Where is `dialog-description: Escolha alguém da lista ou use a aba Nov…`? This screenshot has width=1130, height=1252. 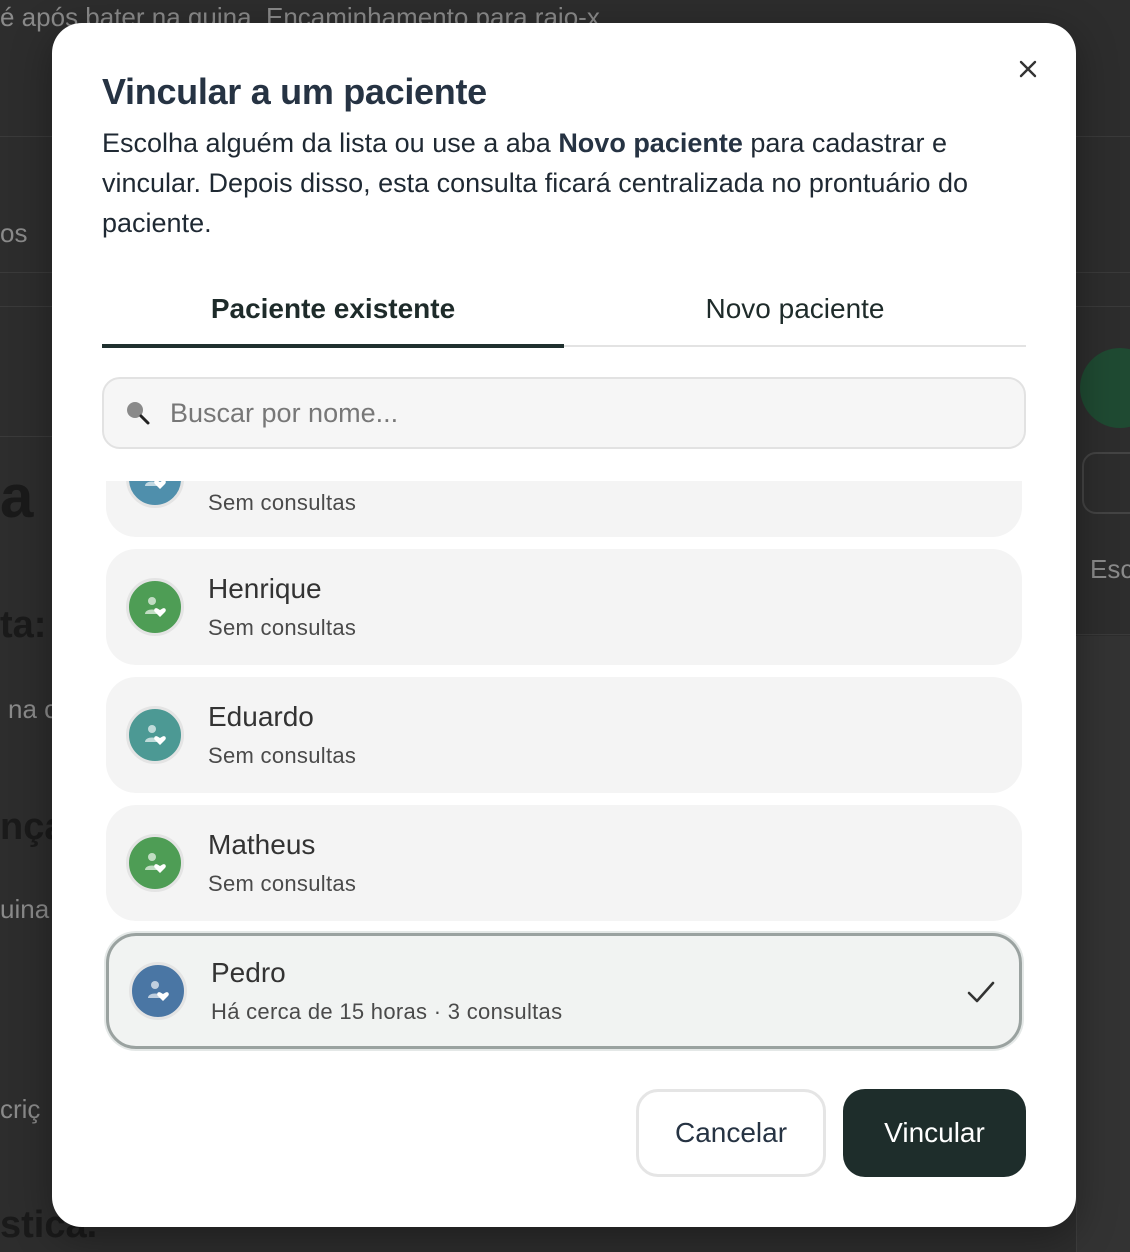
dialog-description: Escolha alguém da lista ou use a aba Nov… is located at coordinates (567, 183).